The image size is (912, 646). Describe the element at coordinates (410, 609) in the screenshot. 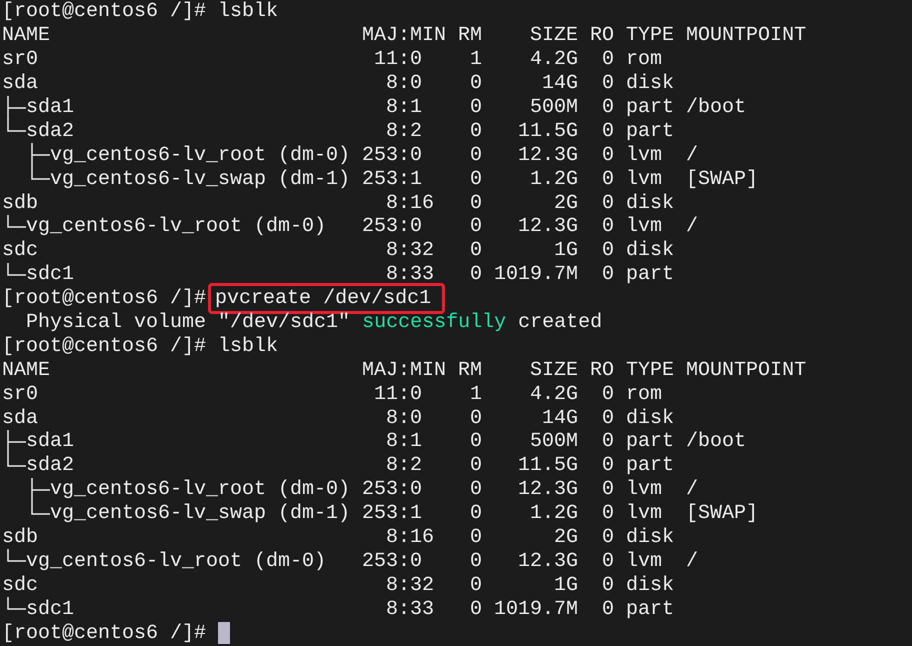

I see `table-cell: 8:33` at that location.